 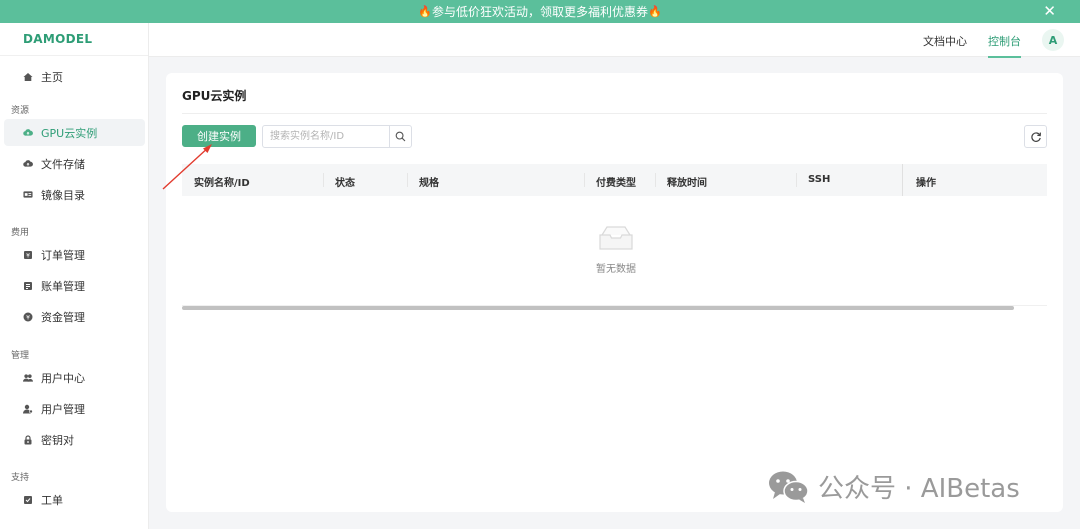 What do you see at coordinates (63, 195) in the screenshot?
I see `sidebar-item-label: 镜像目录` at bounding box center [63, 195].